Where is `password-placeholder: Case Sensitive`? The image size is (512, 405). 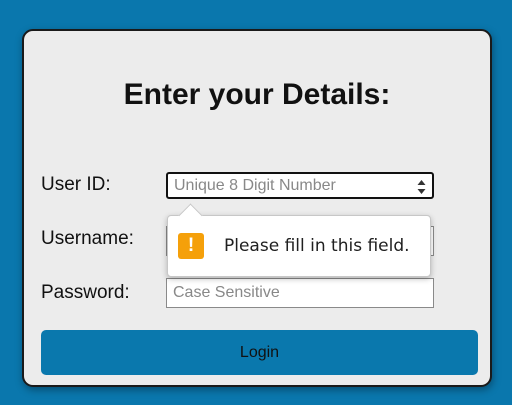
password-placeholder: Case Sensitive is located at coordinates (226, 292).